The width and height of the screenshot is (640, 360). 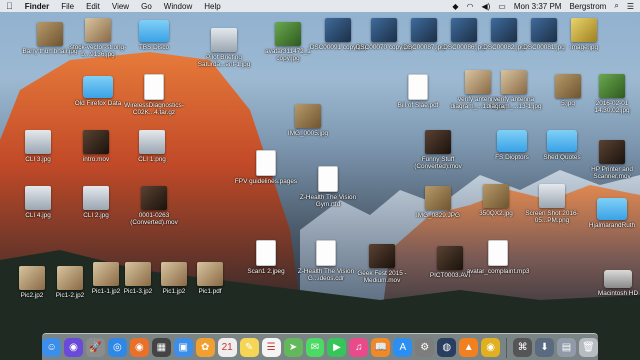 I want to click on desktop-file-icon: IMG_0829.JPG, so click(x=438, y=202).